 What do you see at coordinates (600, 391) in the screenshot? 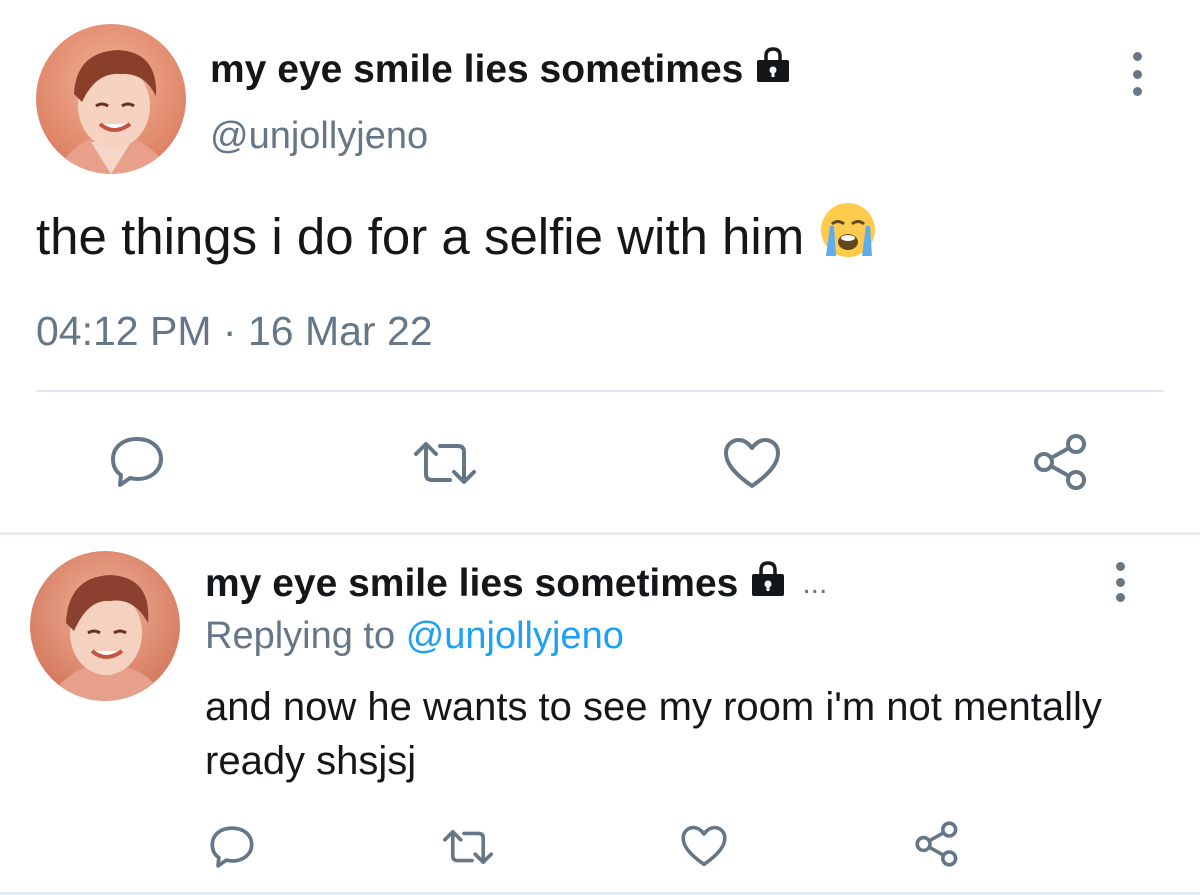
I see `divider` at bounding box center [600, 391].